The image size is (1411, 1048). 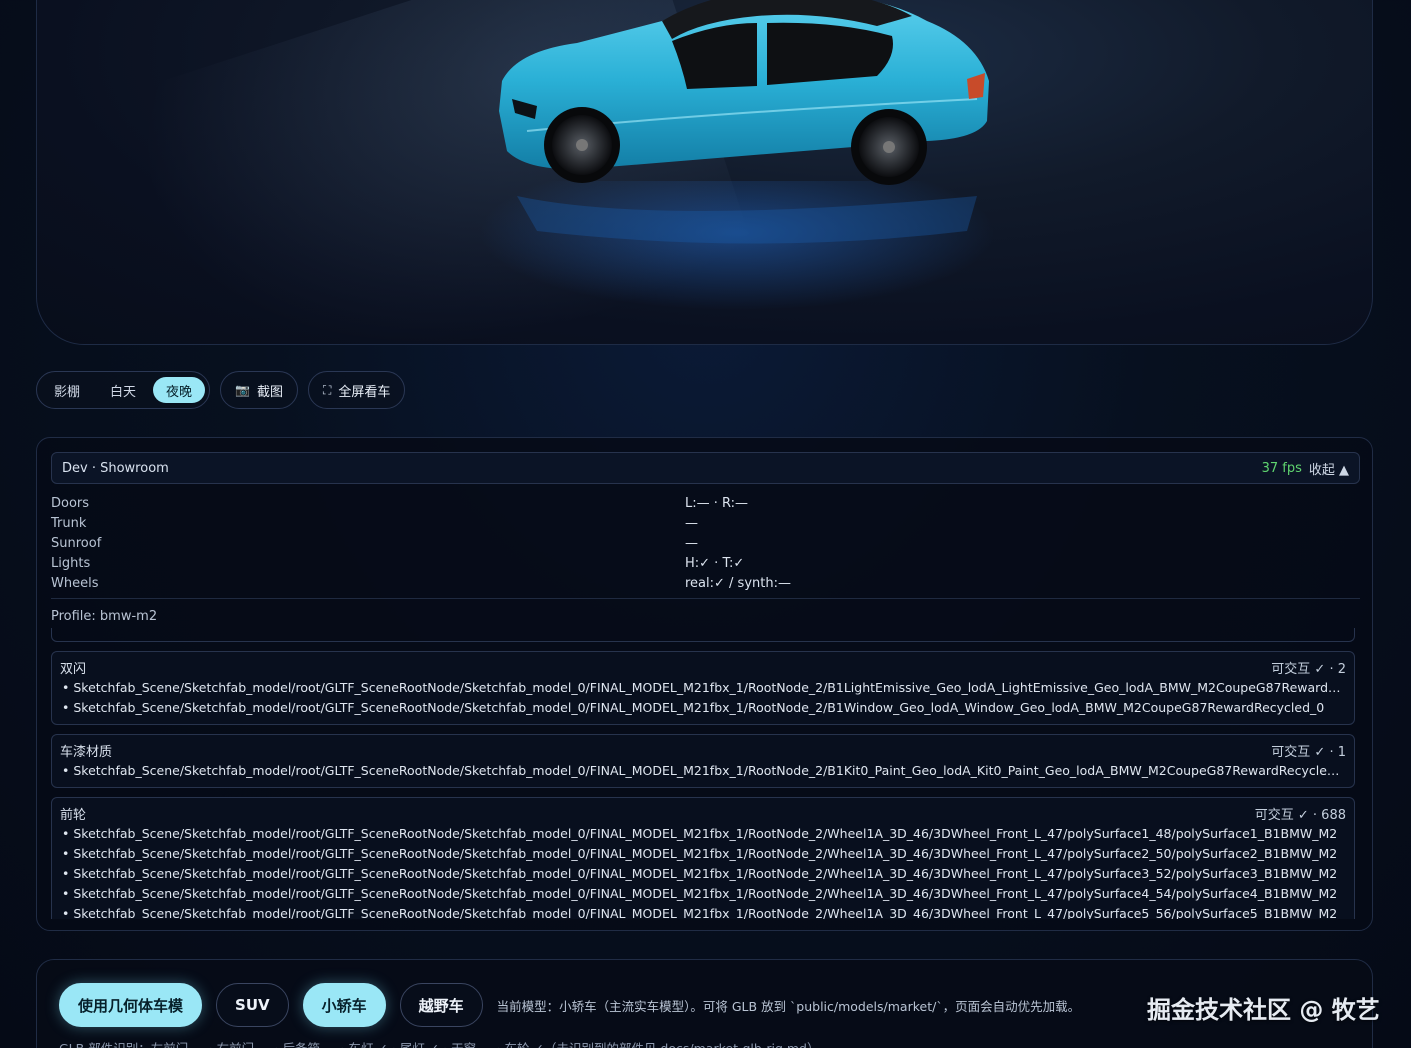 I want to click on fps-counter: 37 fps, so click(x=1281, y=468).